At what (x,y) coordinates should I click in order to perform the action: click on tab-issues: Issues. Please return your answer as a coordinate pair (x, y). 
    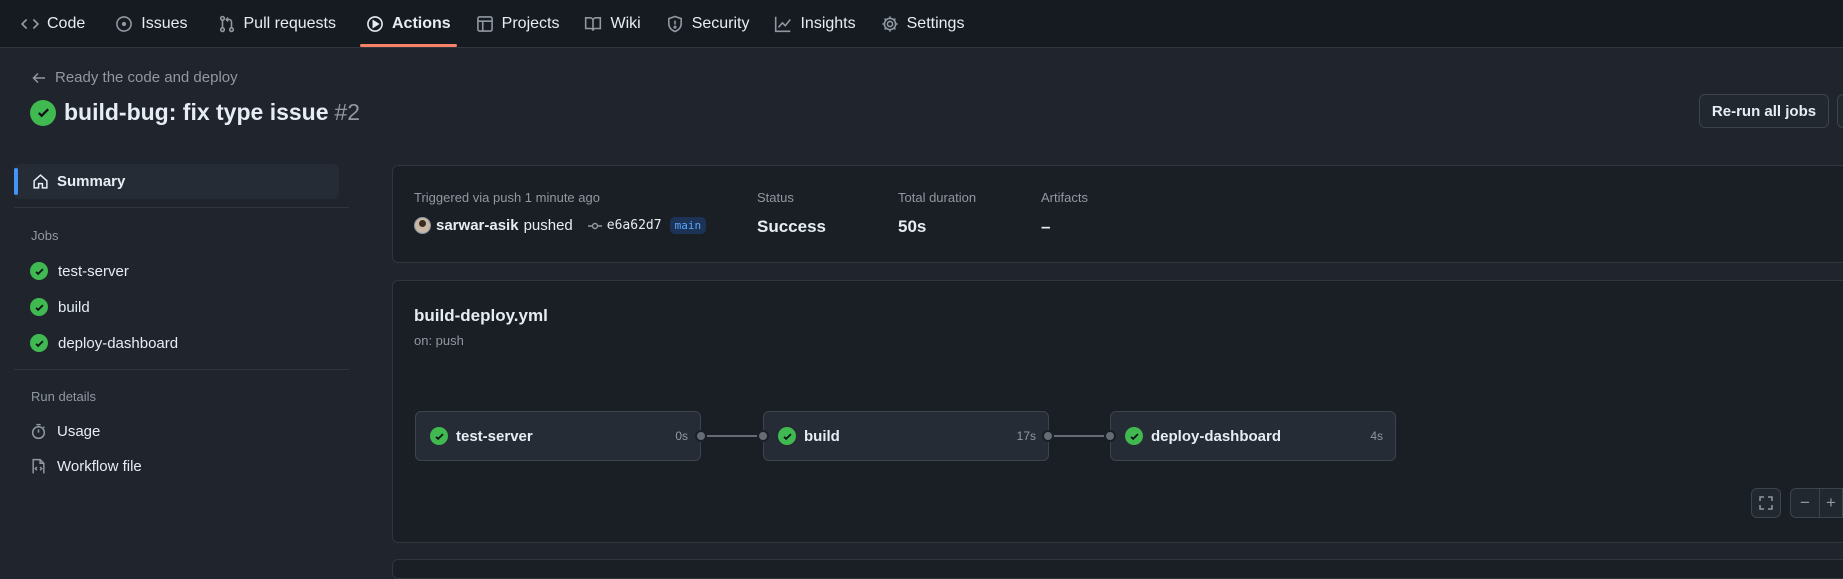
    Looking at the image, I should click on (151, 23).